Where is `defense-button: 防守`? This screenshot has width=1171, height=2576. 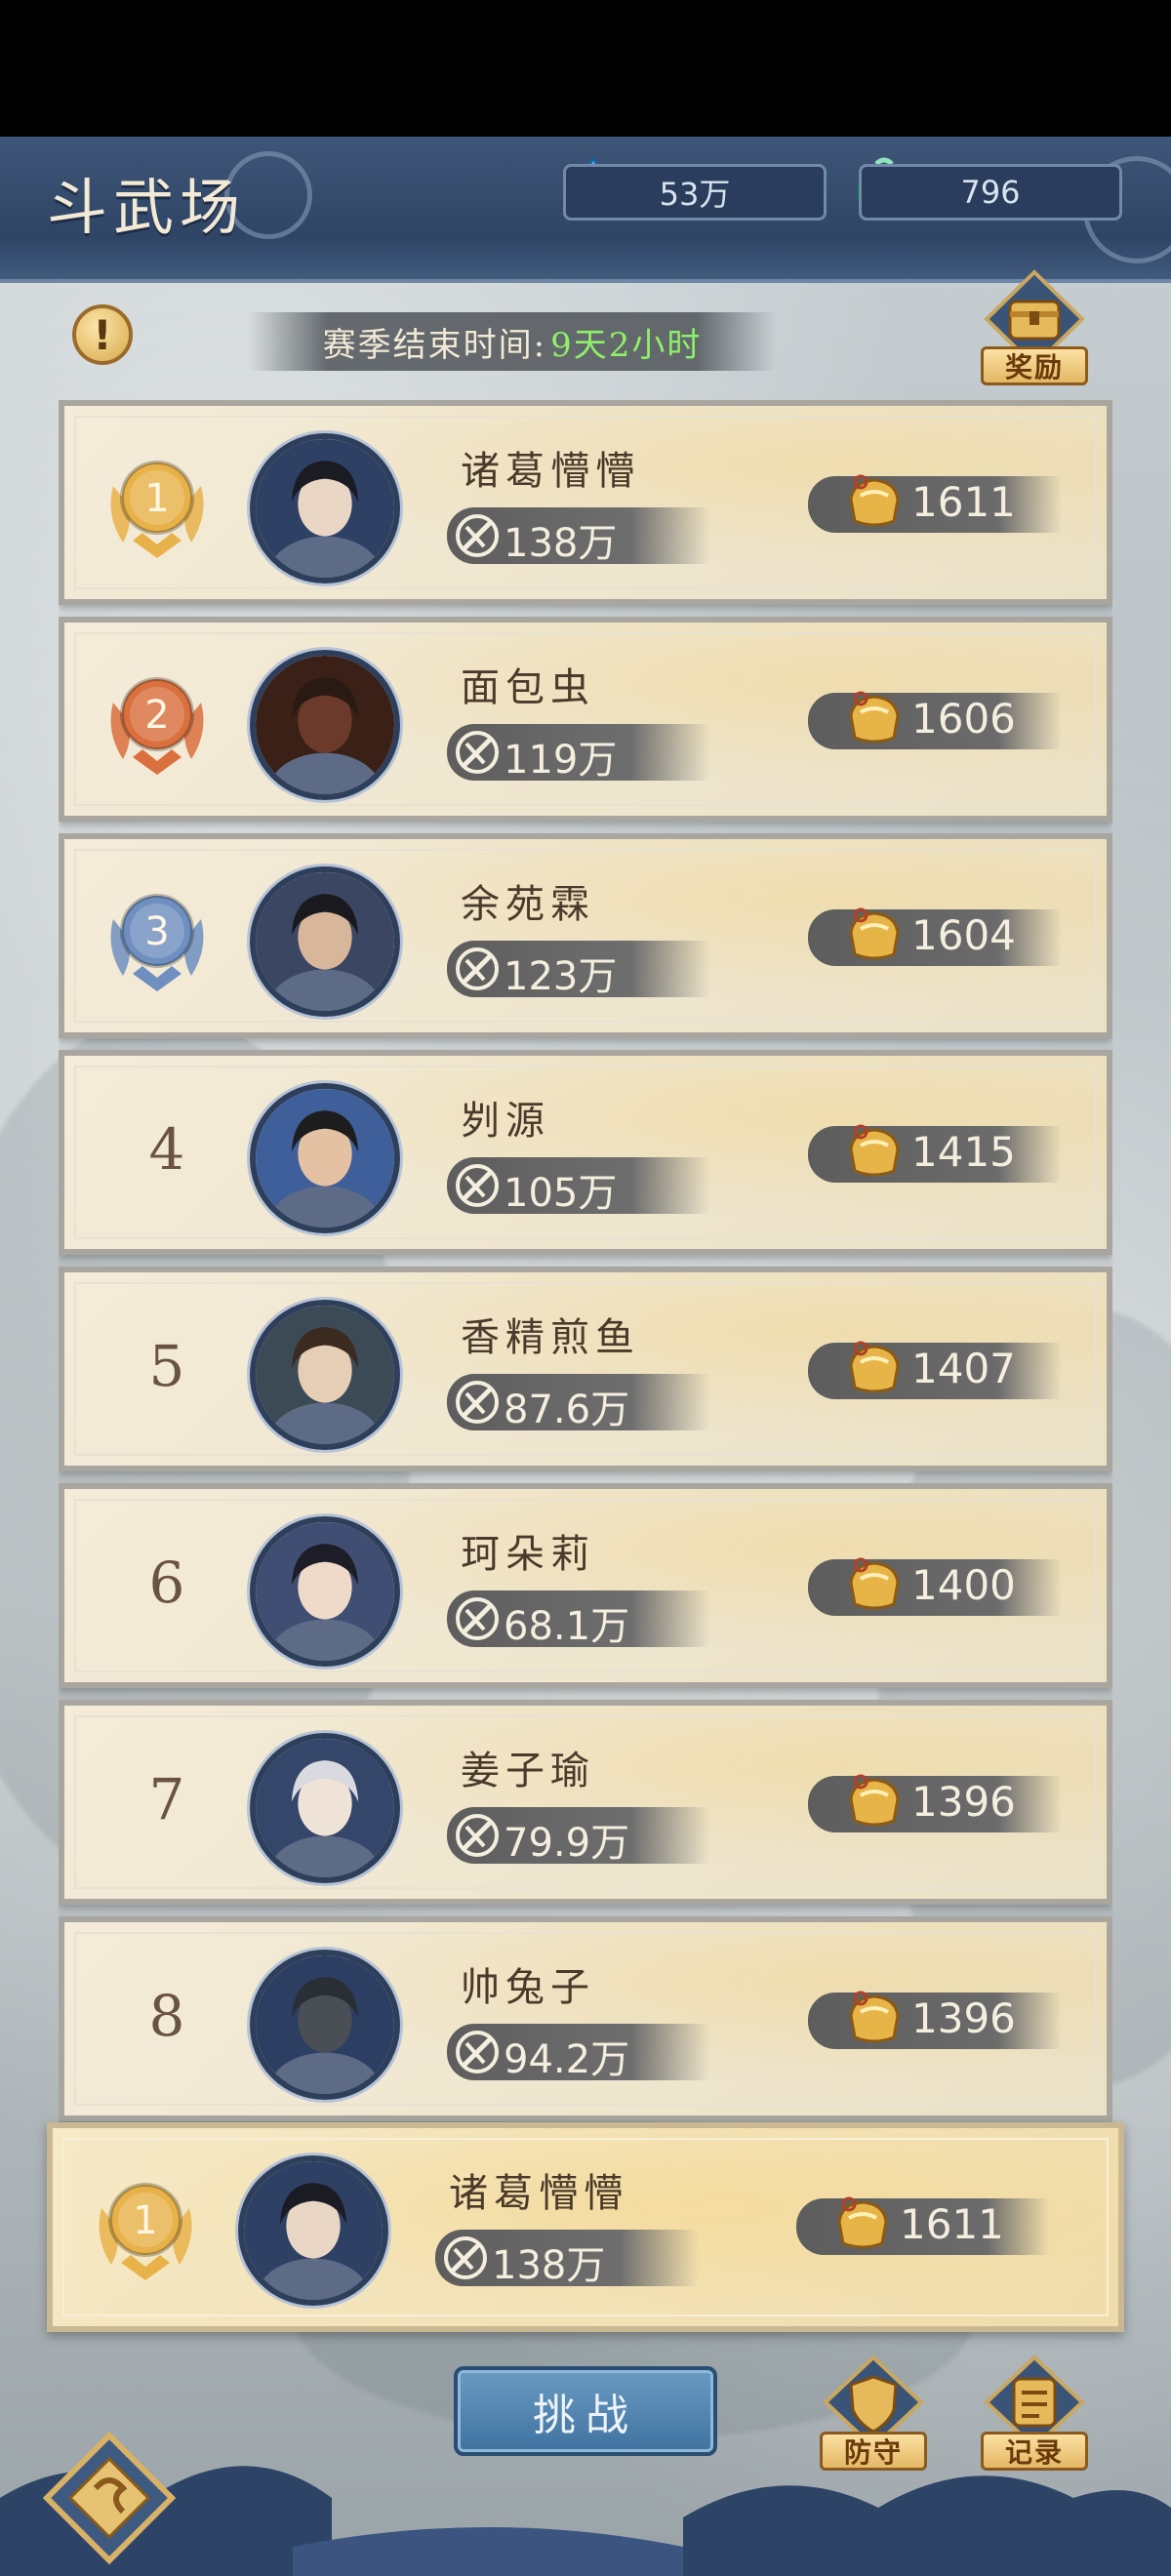
defense-button: 防守 is located at coordinates (873, 2412).